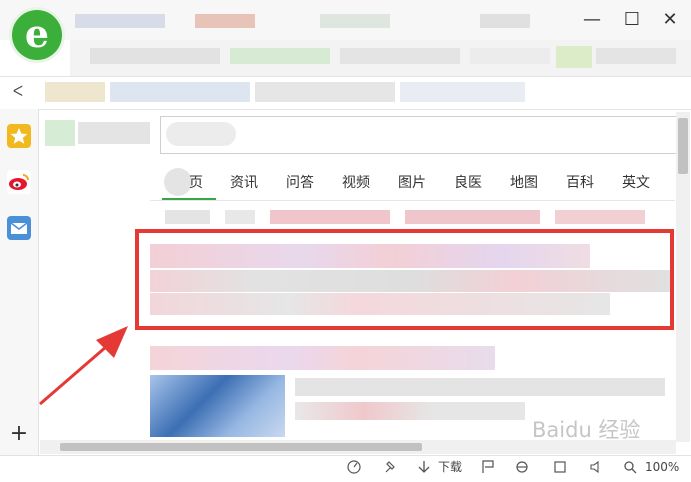 The height and width of the screenshot is (482, 691). I want to click on sidebar-toggle-icon: ᐸ, so click(18, 92).